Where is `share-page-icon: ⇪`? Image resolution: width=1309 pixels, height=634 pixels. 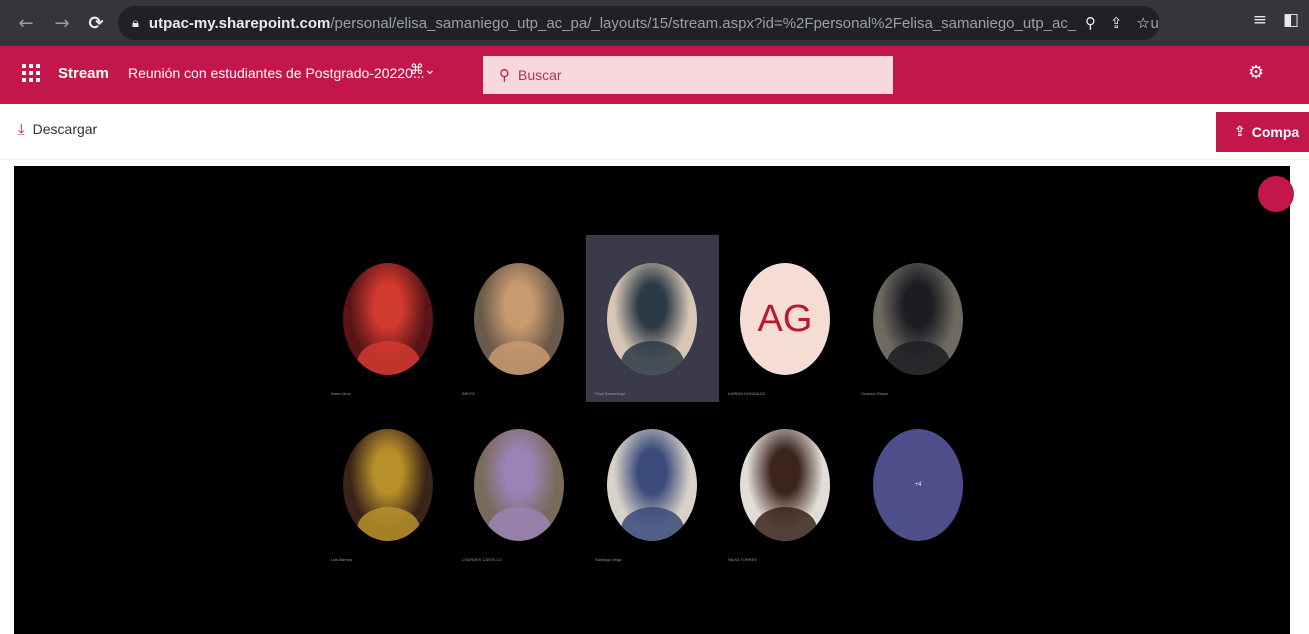
share-page-icon: ⇪ is located at coordinates (1116, 23).